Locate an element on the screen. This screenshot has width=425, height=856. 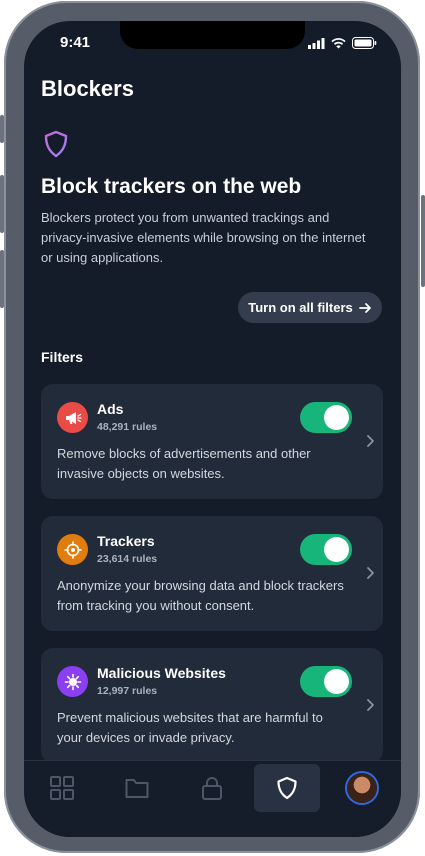
status-time: 9:41 is located at coordinates (75, 42).